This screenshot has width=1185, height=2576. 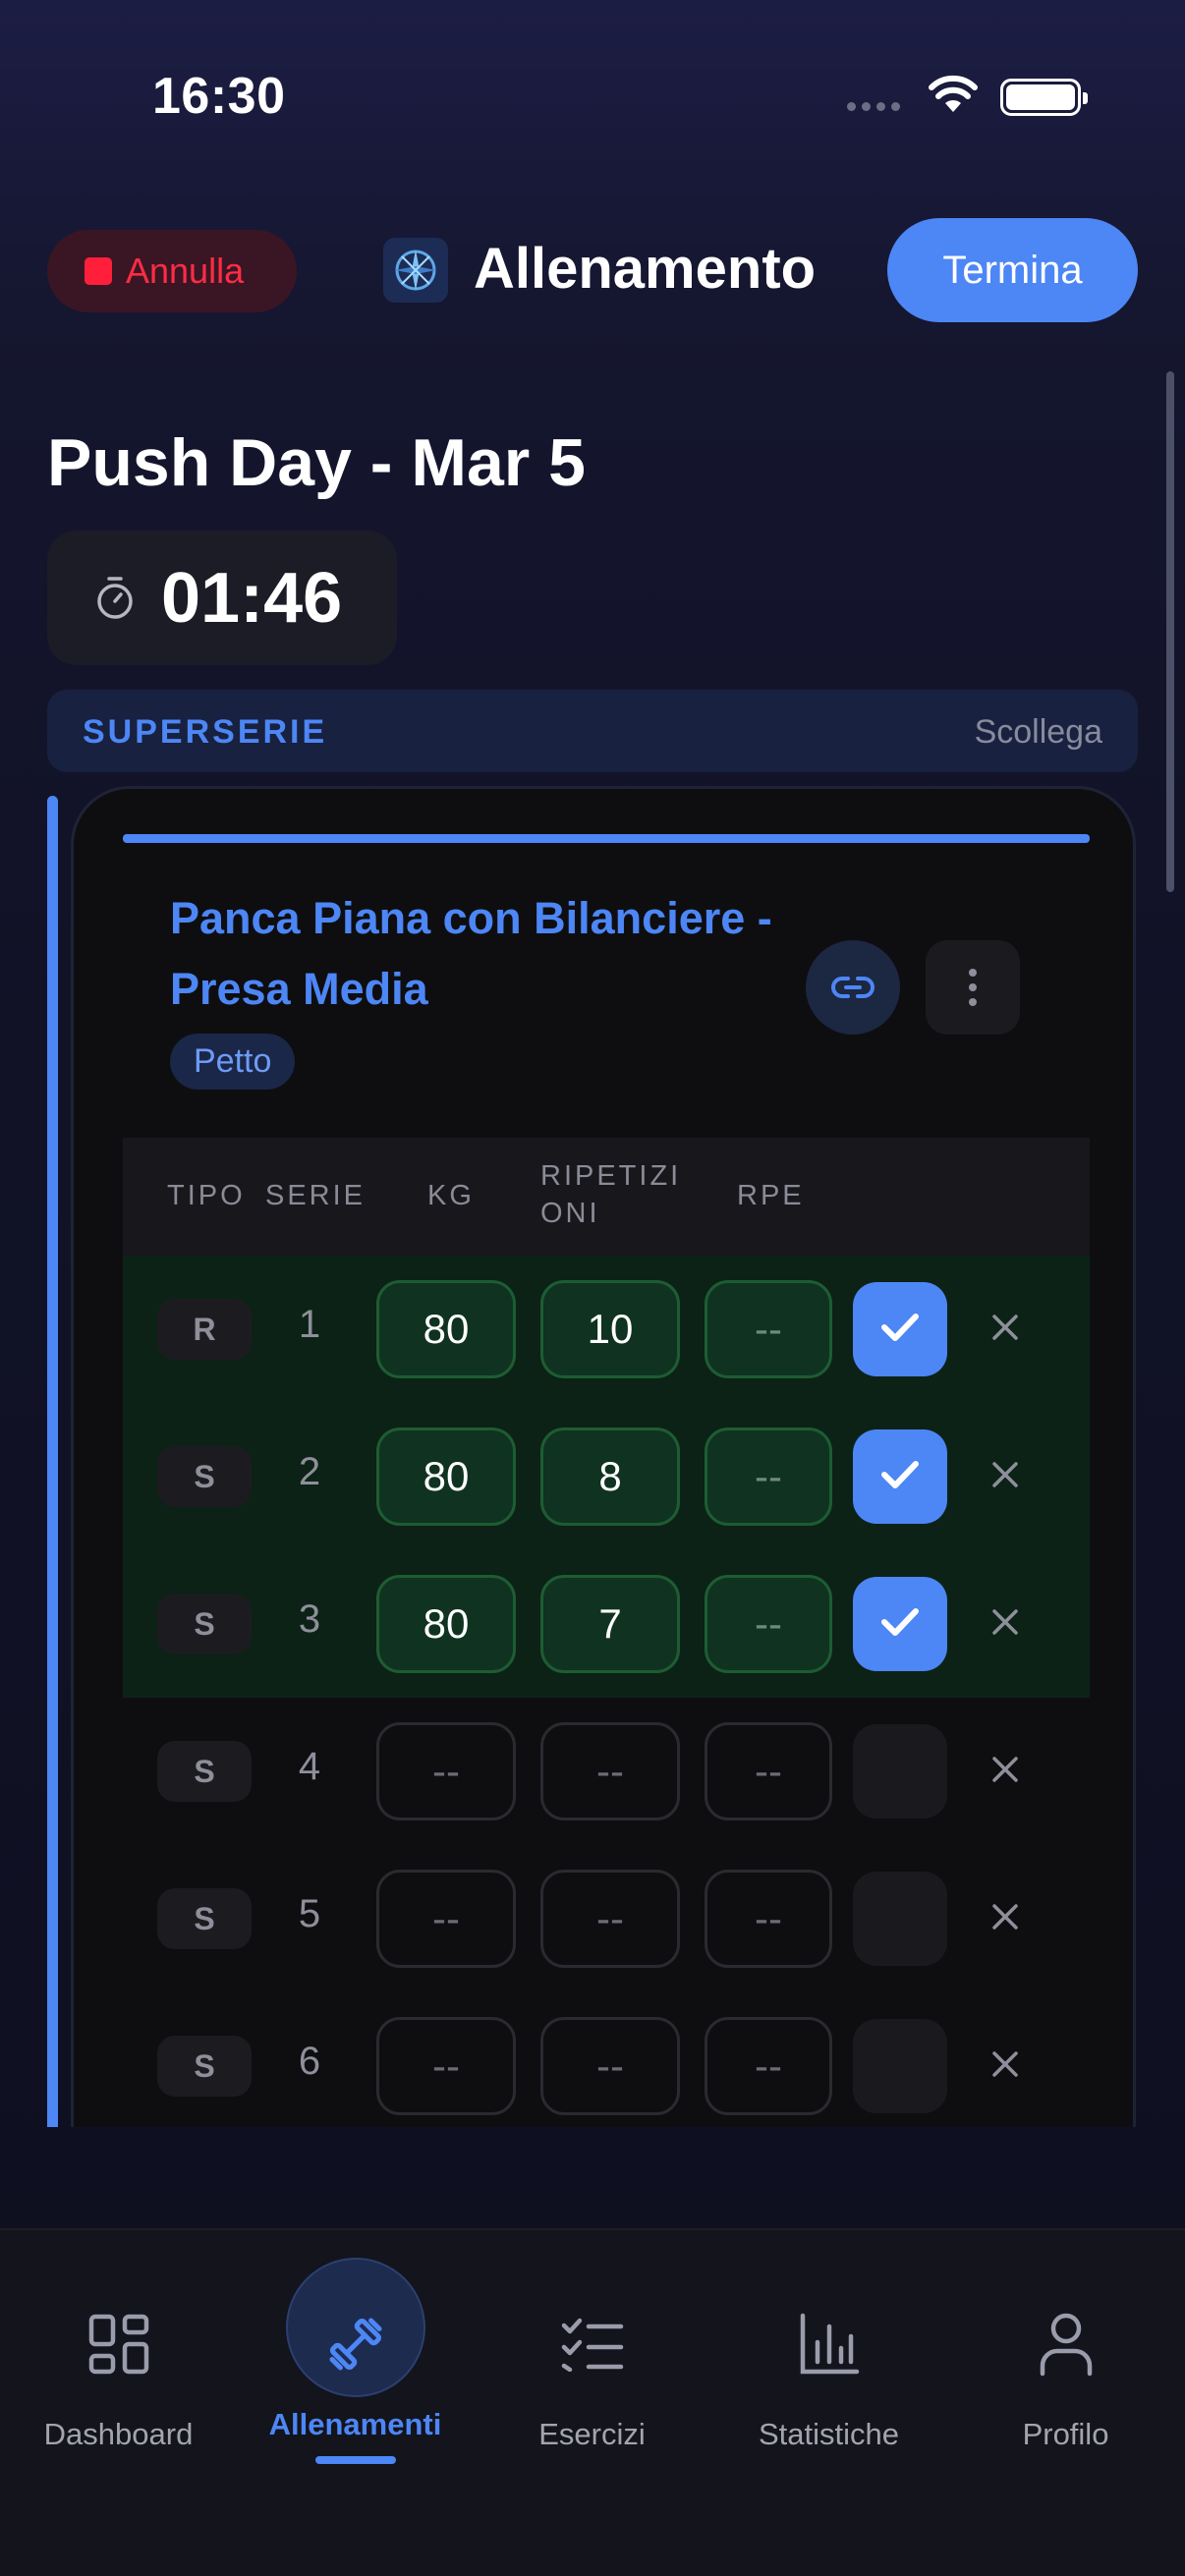 What do you see at coordinates (1038, 732) in the screenshot?
I see `unlink-superset-button: Scollega` at bounding box center [1038, 732].